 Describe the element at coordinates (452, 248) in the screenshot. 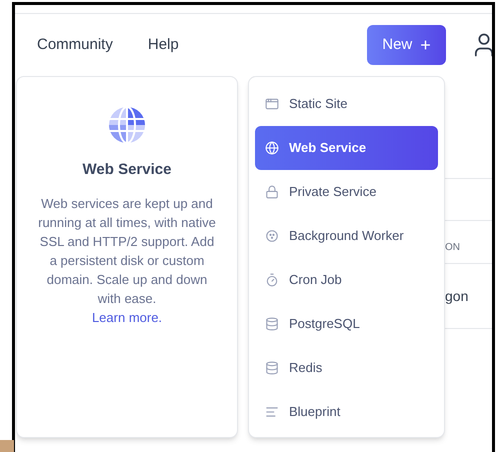

I see `column-header: ON` at that location.